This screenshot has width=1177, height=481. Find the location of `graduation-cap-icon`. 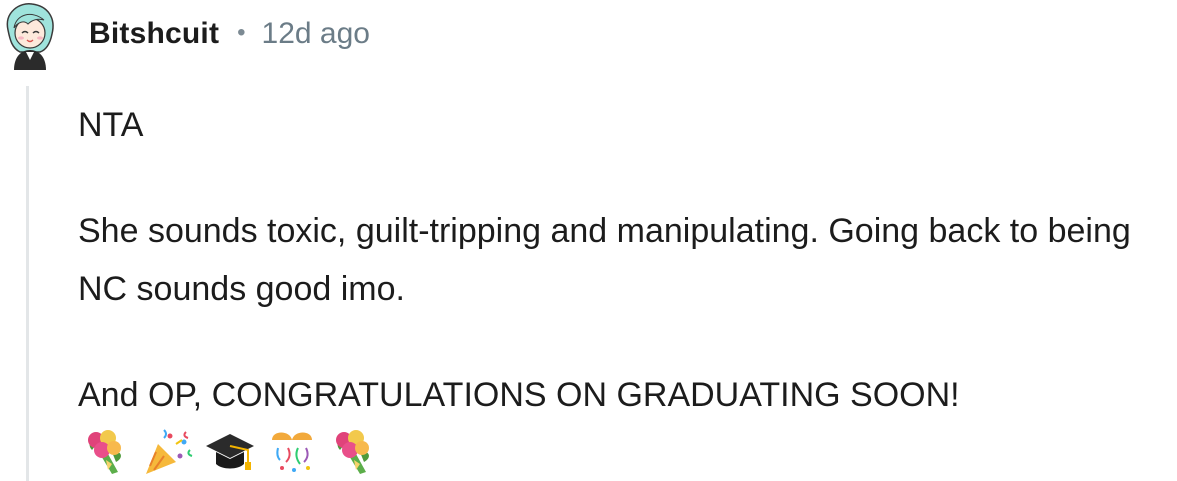

graduation-cap-icon is located at coordinates (230, 452).